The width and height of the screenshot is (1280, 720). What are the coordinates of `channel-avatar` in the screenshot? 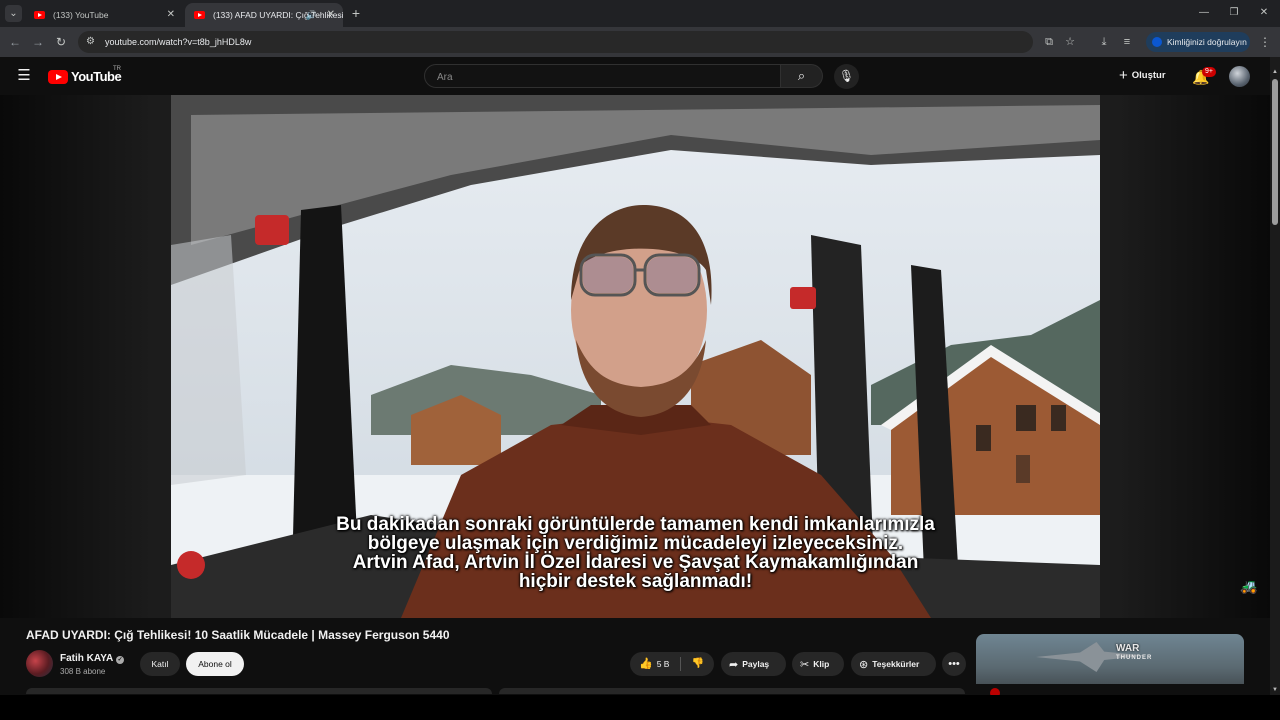 It's located at (39, 663).